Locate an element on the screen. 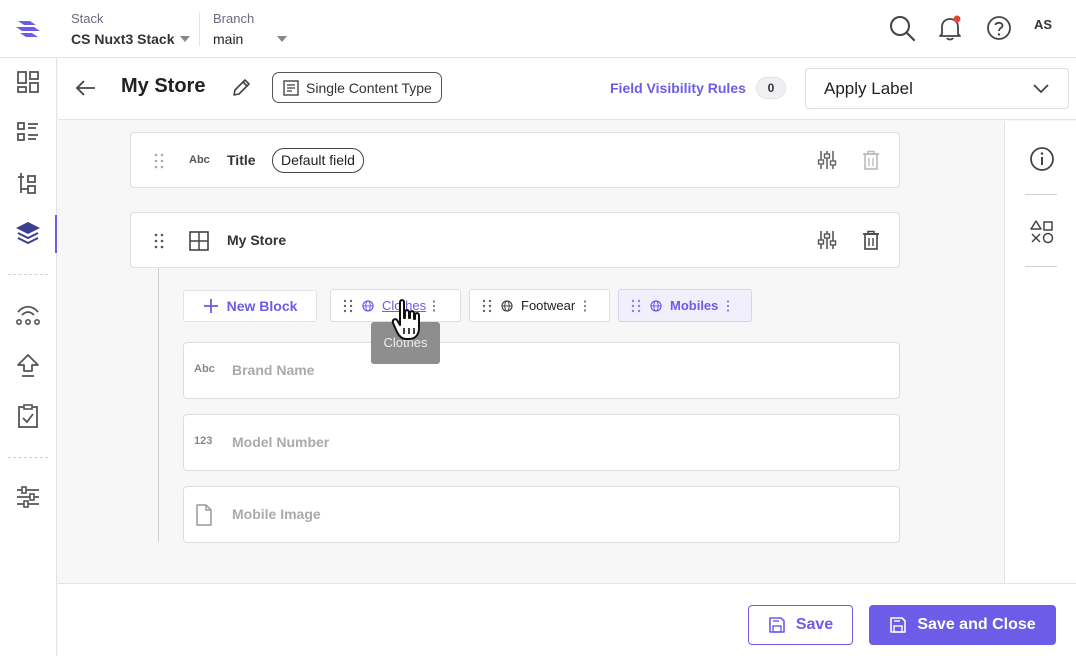 The height and width of the screenshot is (656, 1076). group-field-card: My Store is located at coordinates (515, 240).